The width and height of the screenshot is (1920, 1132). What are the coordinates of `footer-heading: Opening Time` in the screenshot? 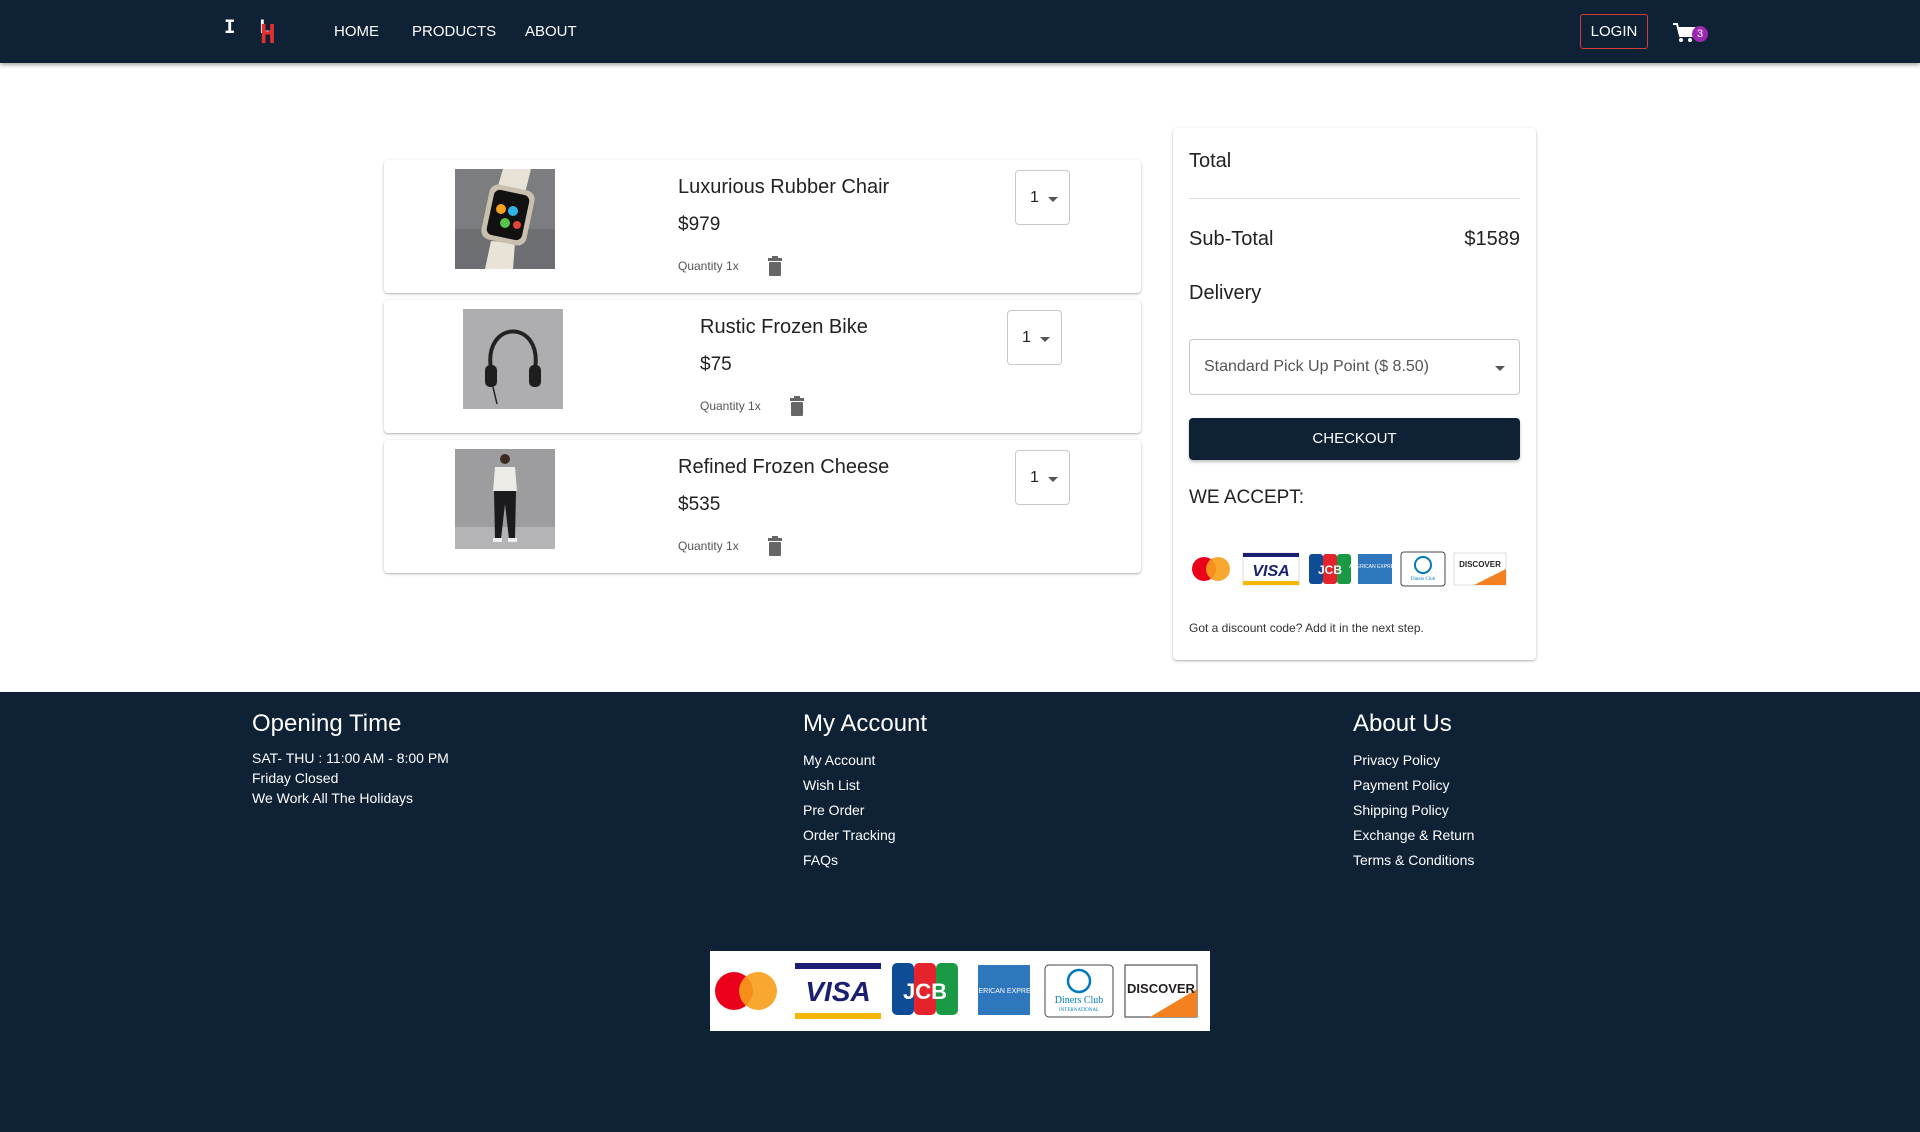 It's located at (327, 723).